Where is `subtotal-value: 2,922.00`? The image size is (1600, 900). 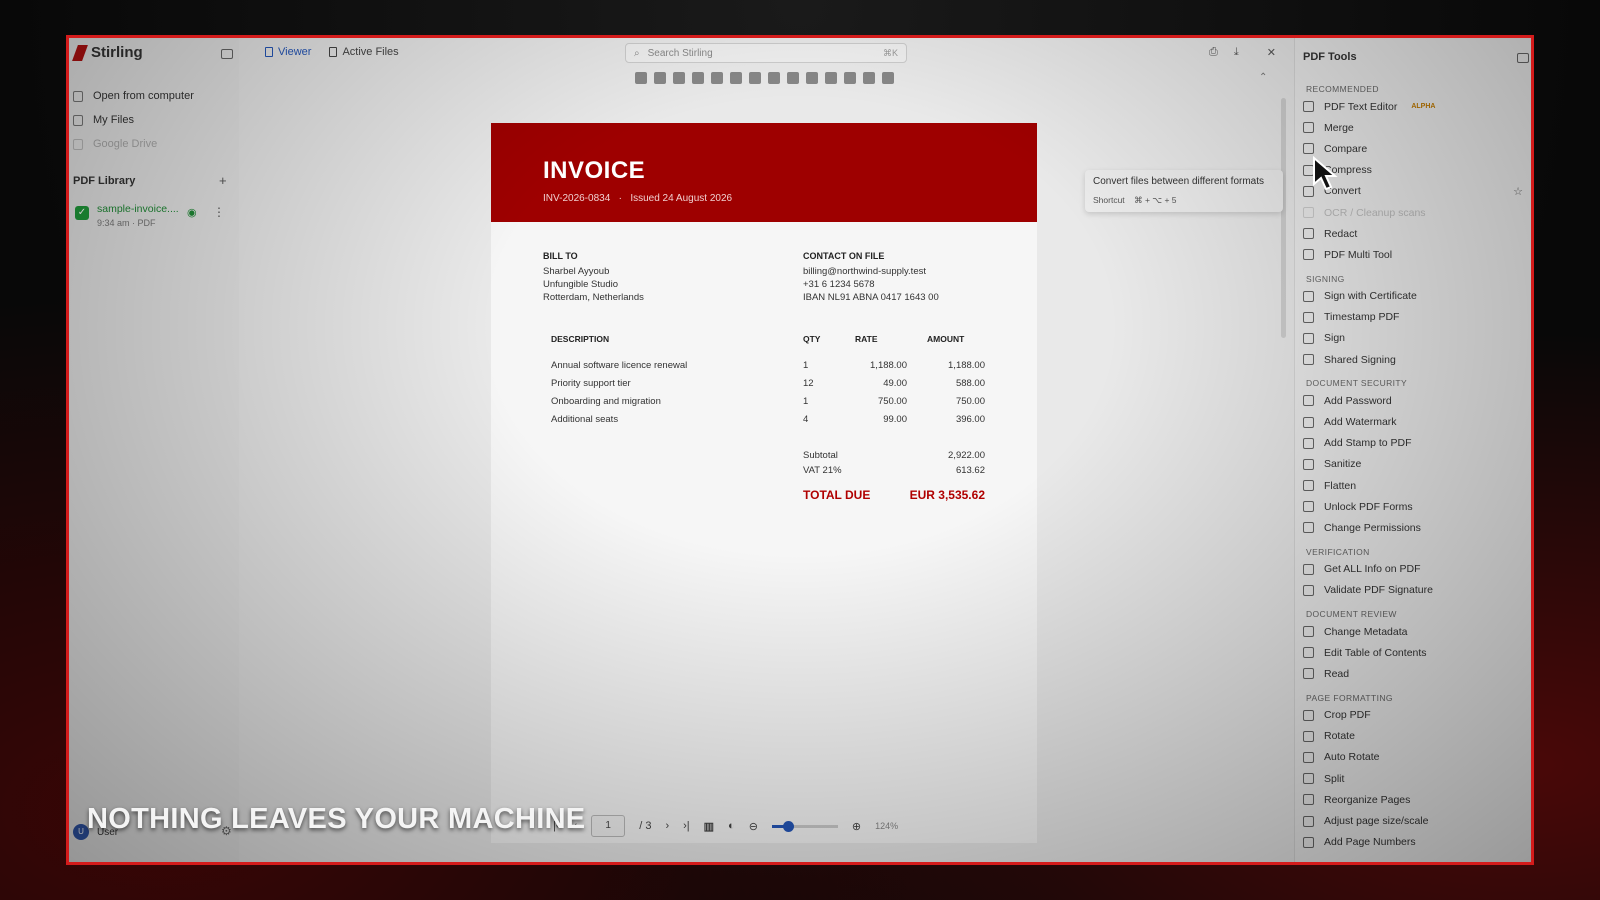
subtotal-value: 2,922.00 is located at coordinates (966, 455).